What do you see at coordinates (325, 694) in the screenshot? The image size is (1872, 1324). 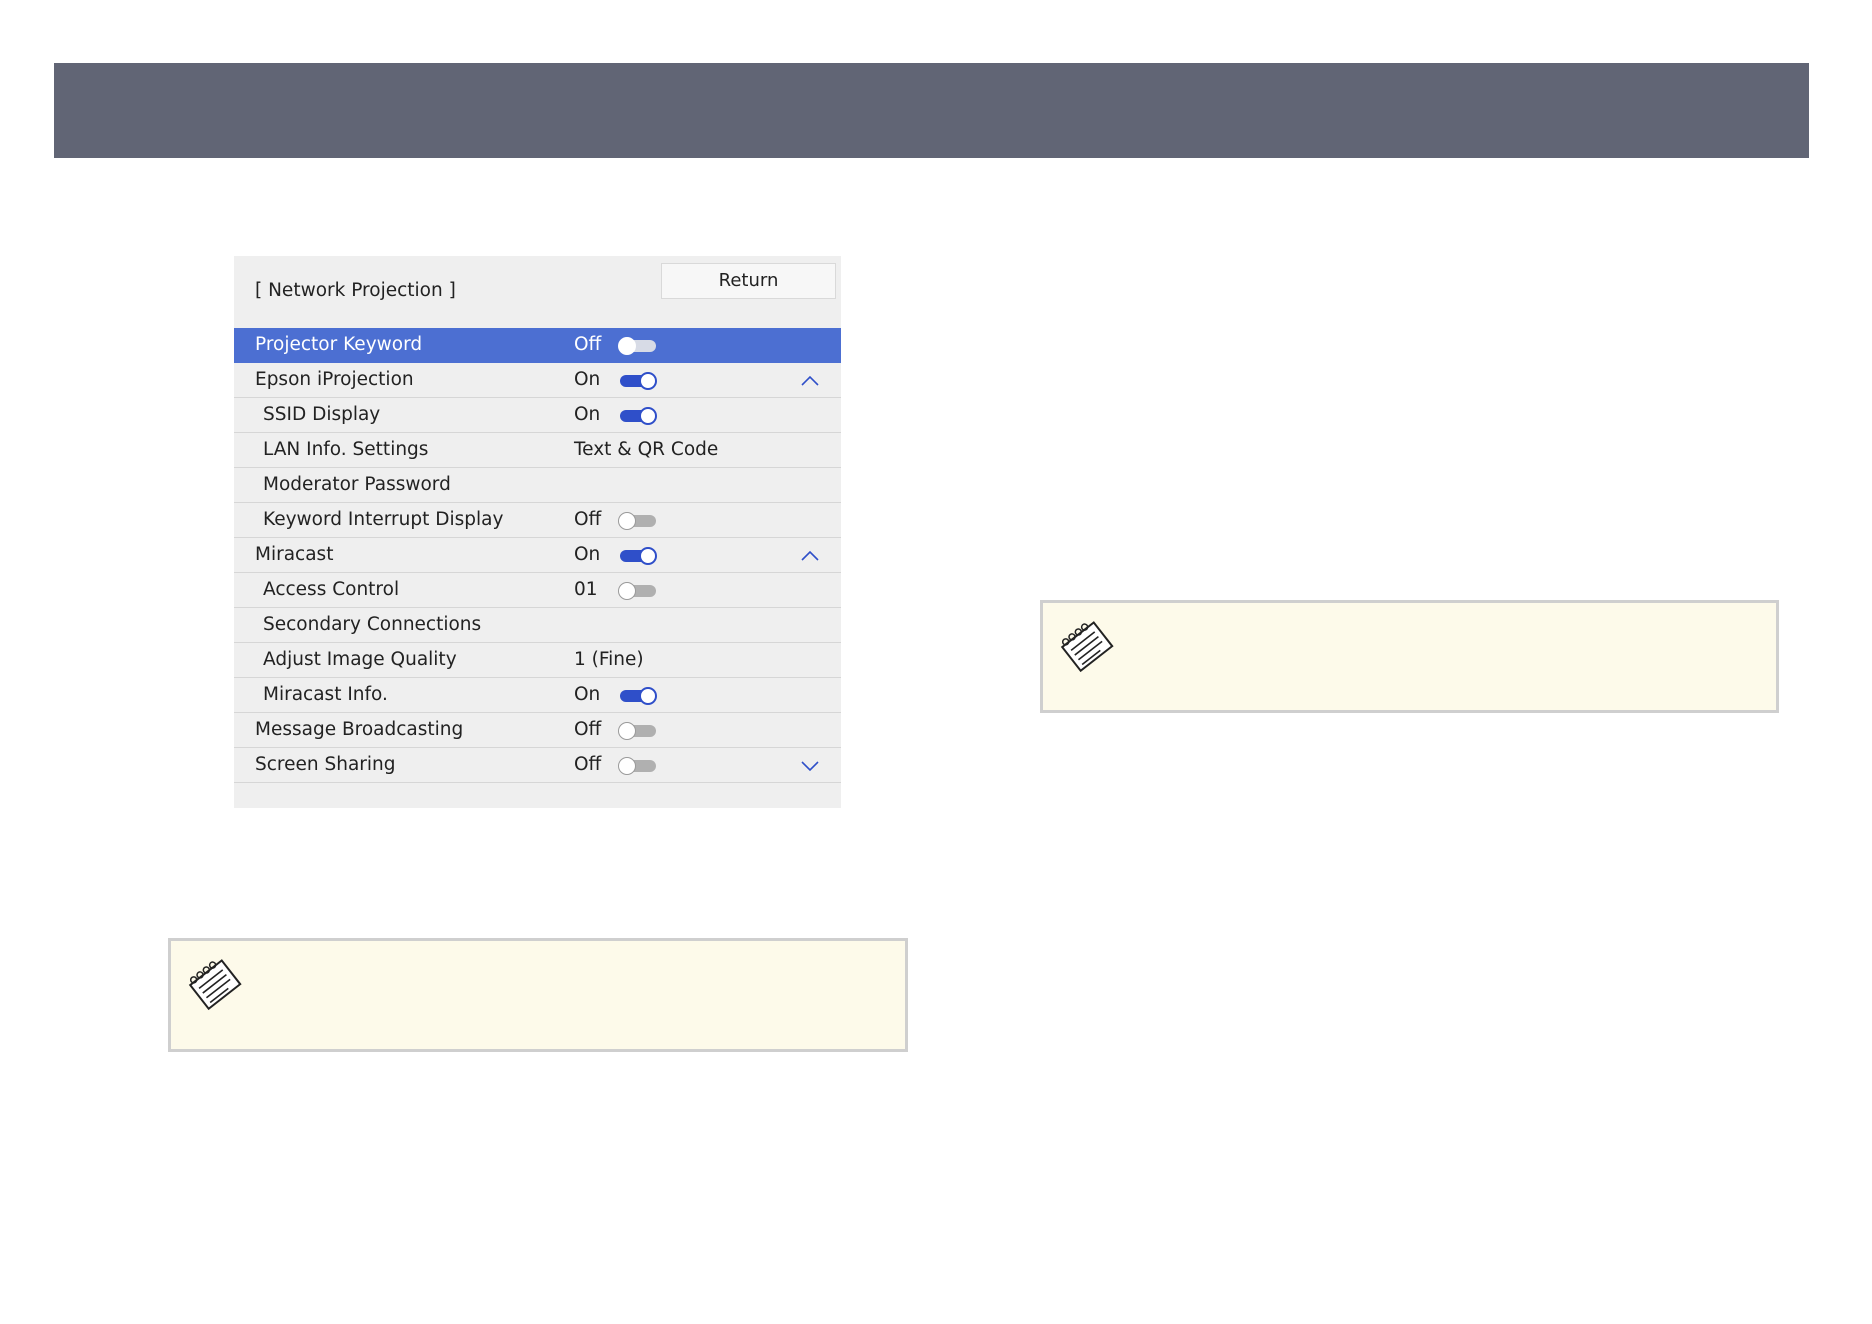 I see `row-label: Miracast Info.` at bounding box center [325, 694].